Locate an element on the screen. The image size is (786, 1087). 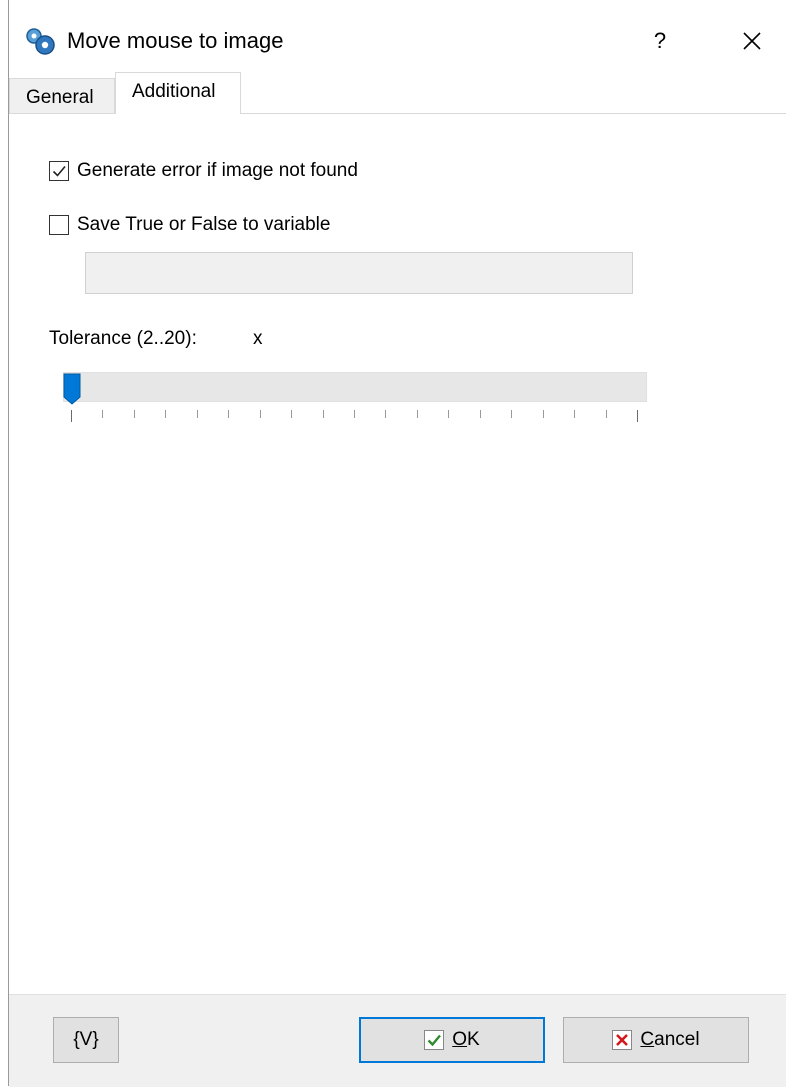
slider-thumb-icon is located at coordinates (73, 389).